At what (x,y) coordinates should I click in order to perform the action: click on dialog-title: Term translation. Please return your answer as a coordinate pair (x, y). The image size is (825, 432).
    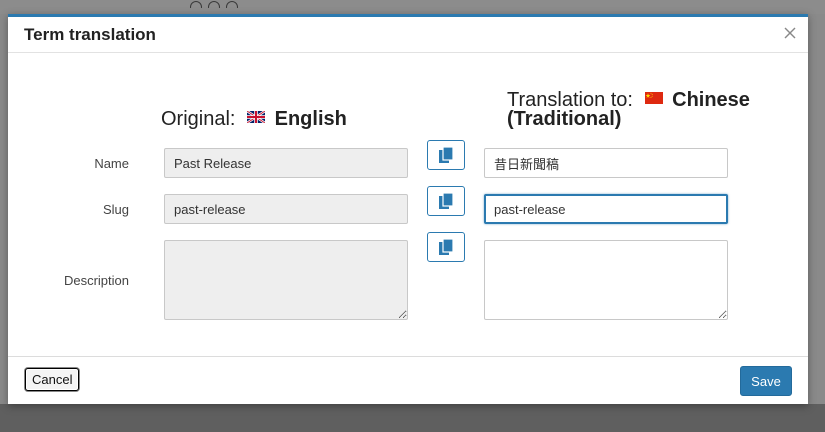
    Looking at the image, I should click on (90, 34).